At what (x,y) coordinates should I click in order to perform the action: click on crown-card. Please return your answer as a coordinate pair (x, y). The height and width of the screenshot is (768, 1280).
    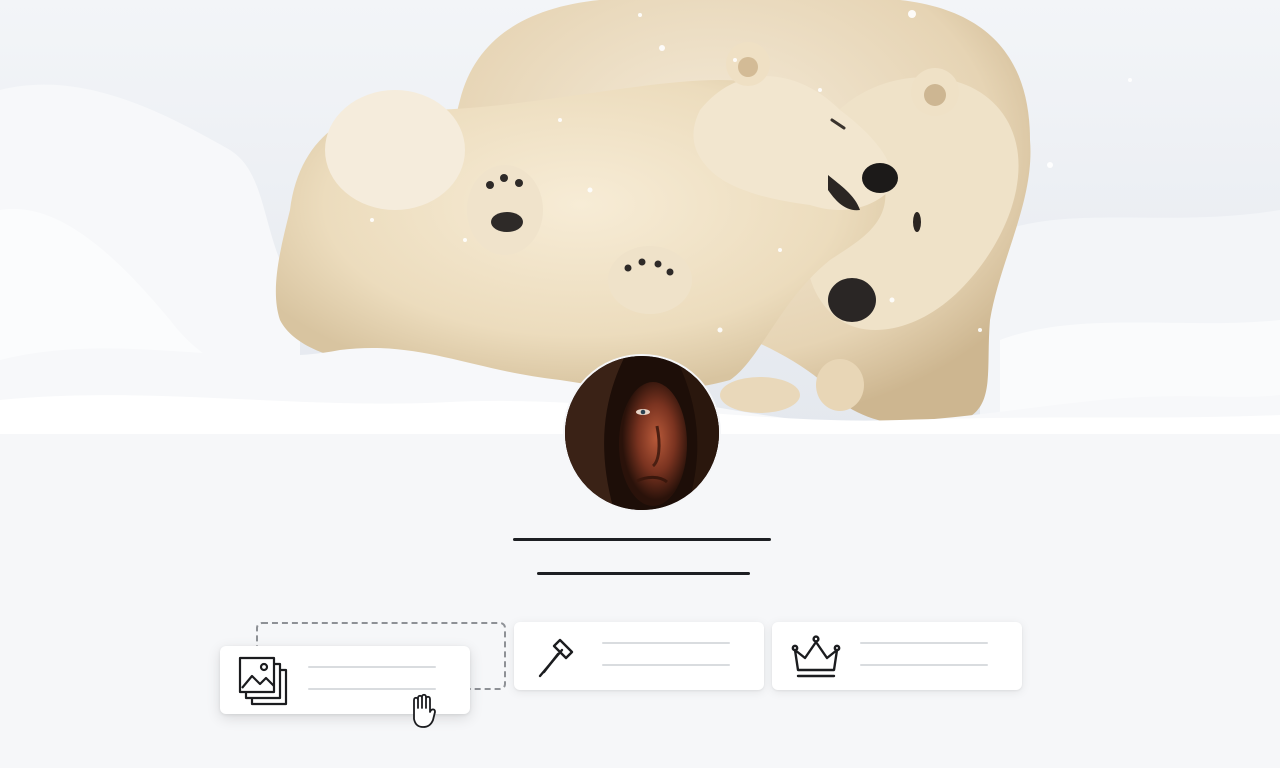
    Looking at the image, I should click on (897, 656).